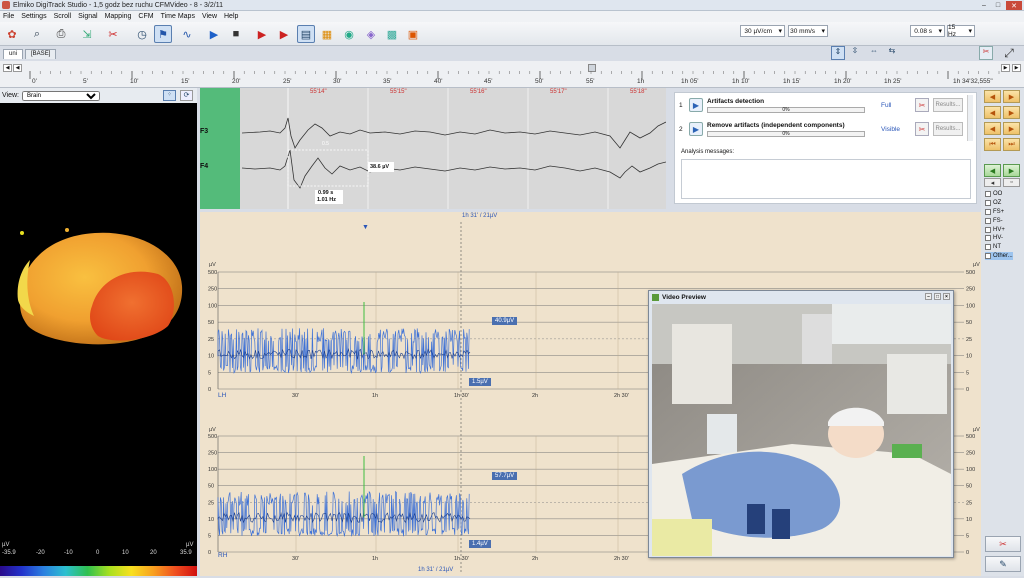 The image size is (1024, 578). What do you see at coordinates (992, 112) in the screenshot?
I see `nav-fast-back-icon: ◀` at bounding box center [992, 112].